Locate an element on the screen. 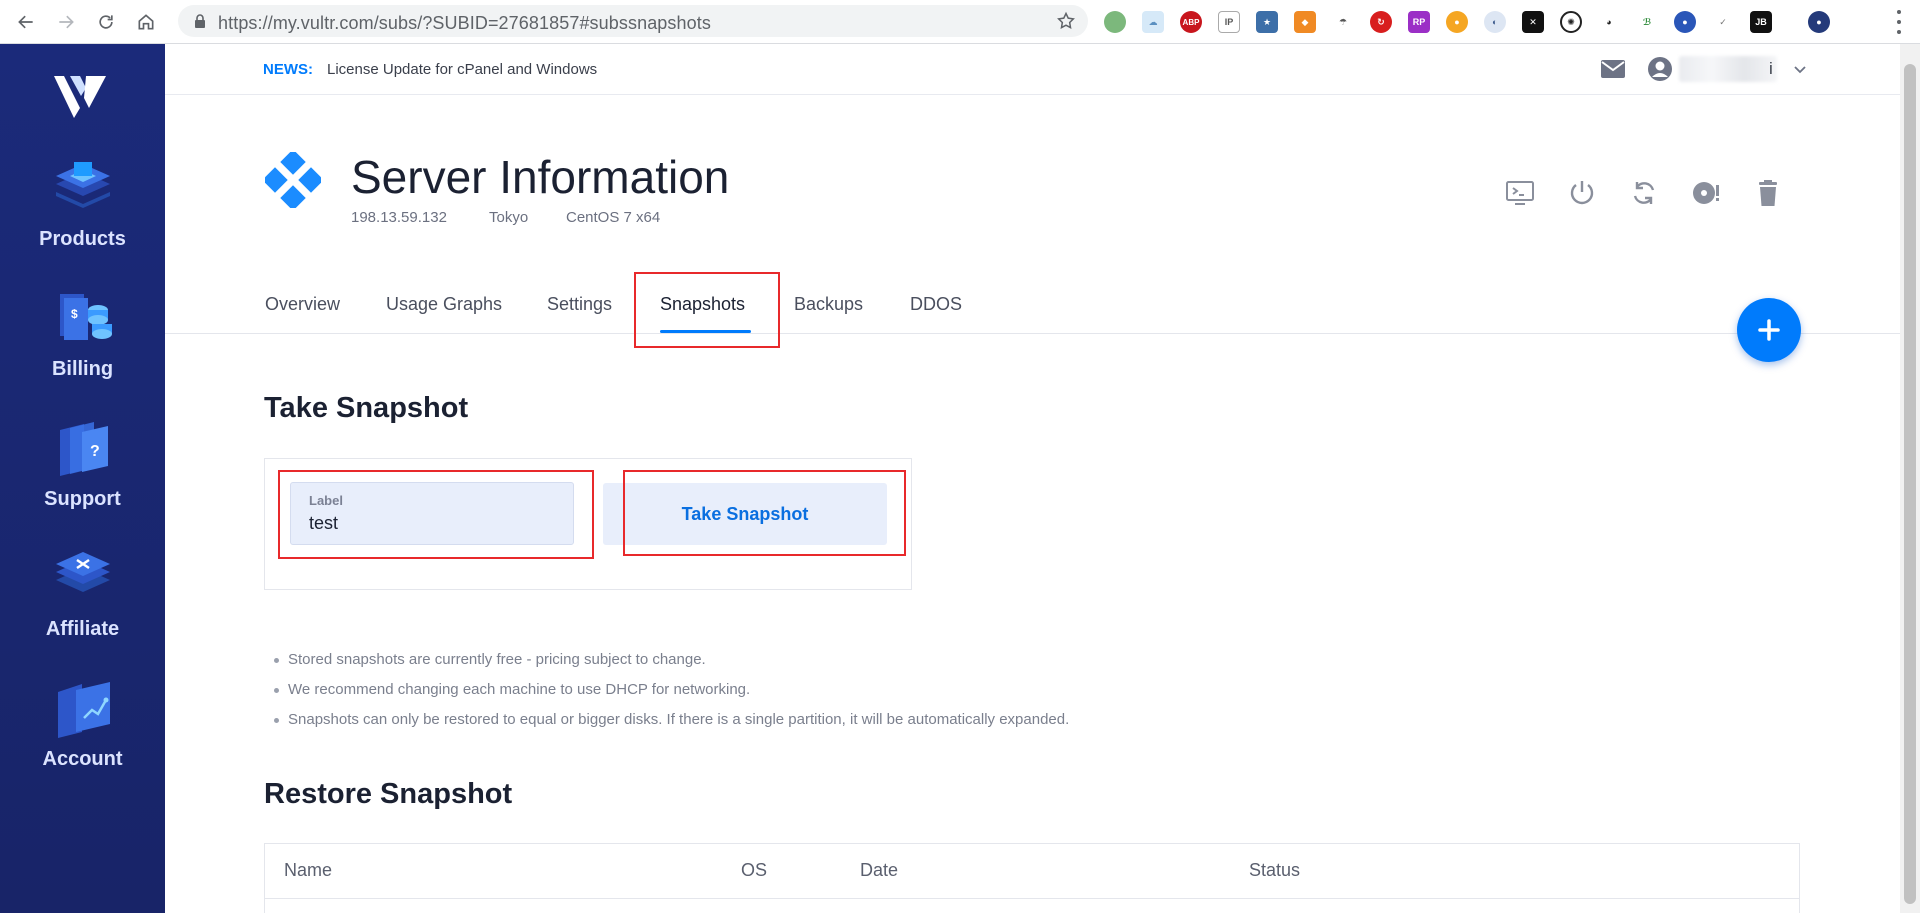  extension-weibo-icon: ● is located at coordinates (1457, 22).